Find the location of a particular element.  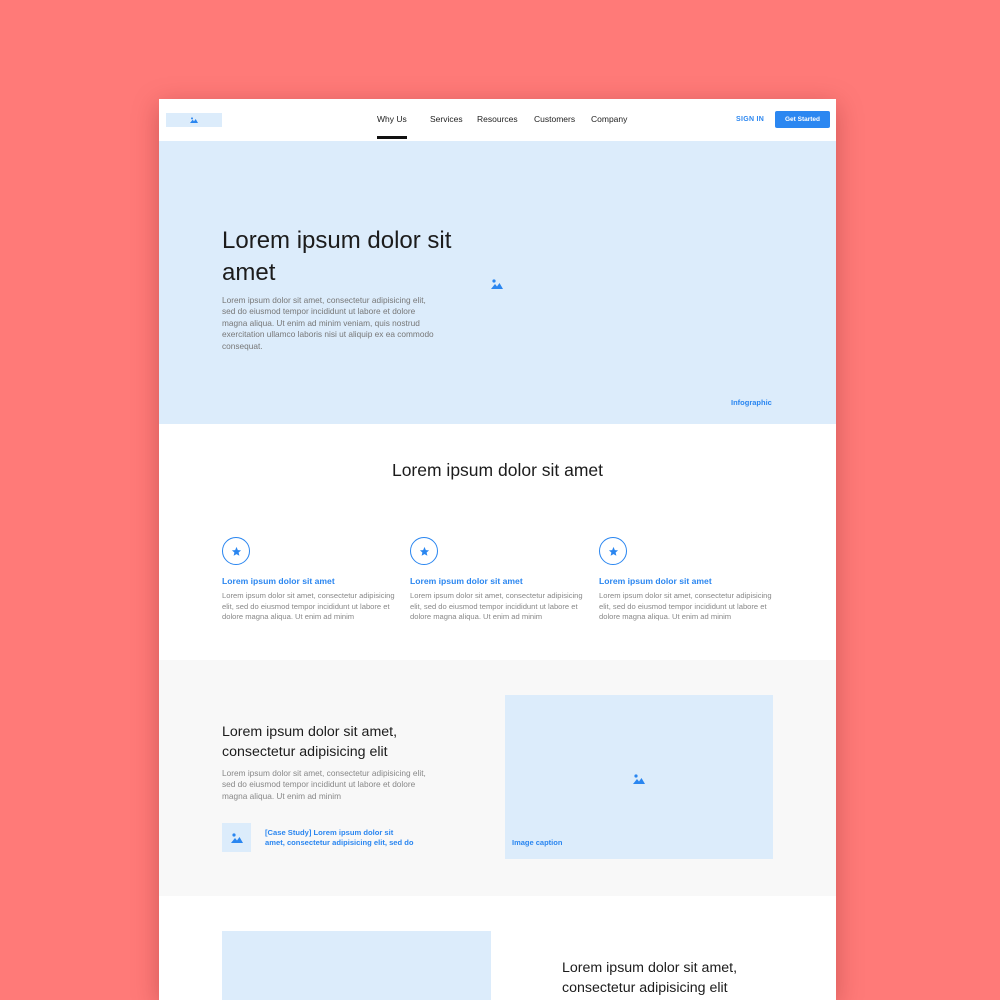

nav-item-customers: Customers is located at coordinates (554, 119).